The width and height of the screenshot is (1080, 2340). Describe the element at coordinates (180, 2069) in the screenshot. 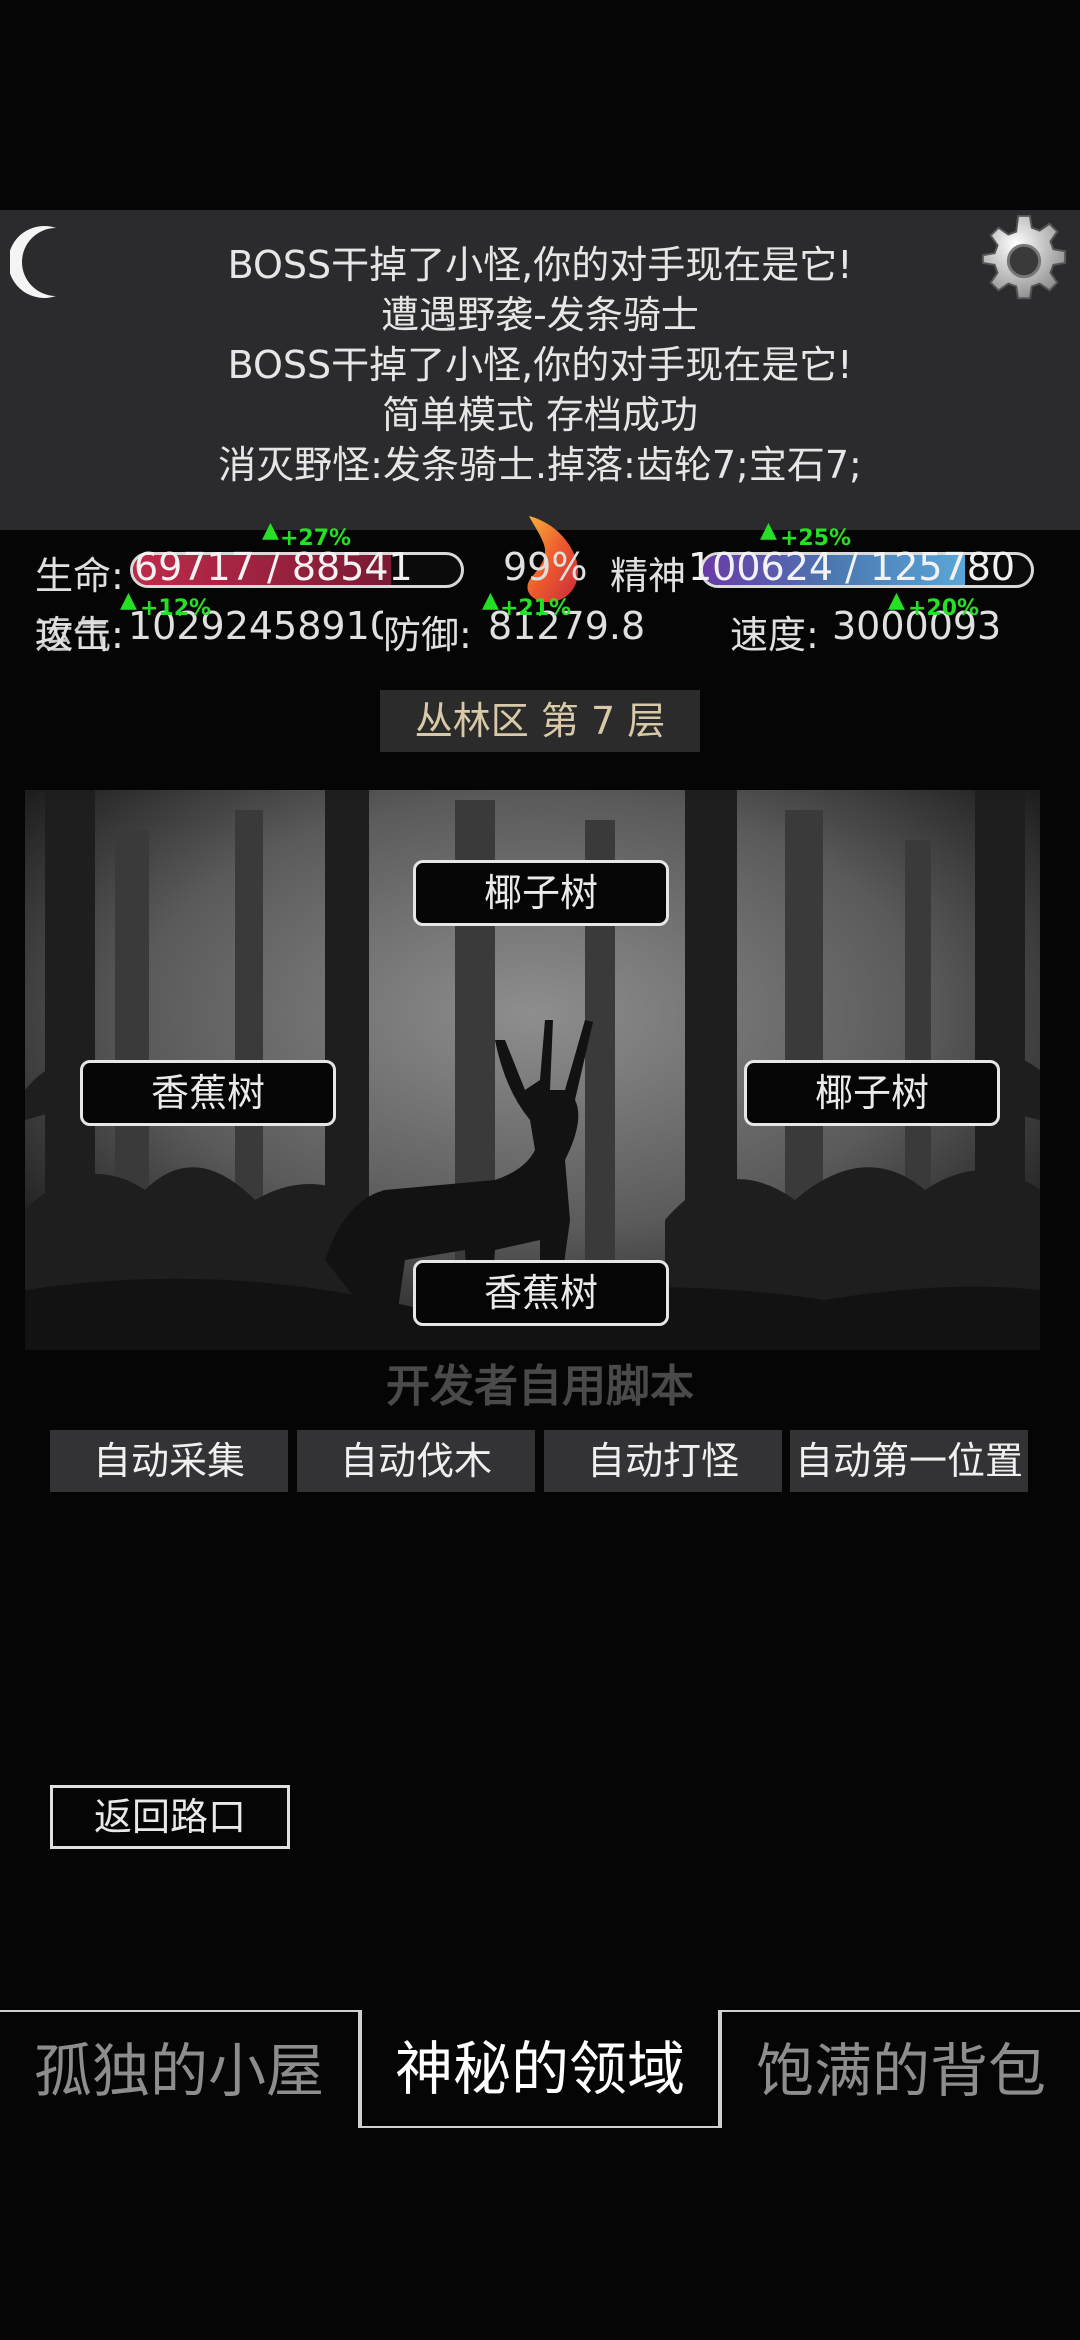

I see `tab-lonely-cabin: 孤独的小屋` at that location.